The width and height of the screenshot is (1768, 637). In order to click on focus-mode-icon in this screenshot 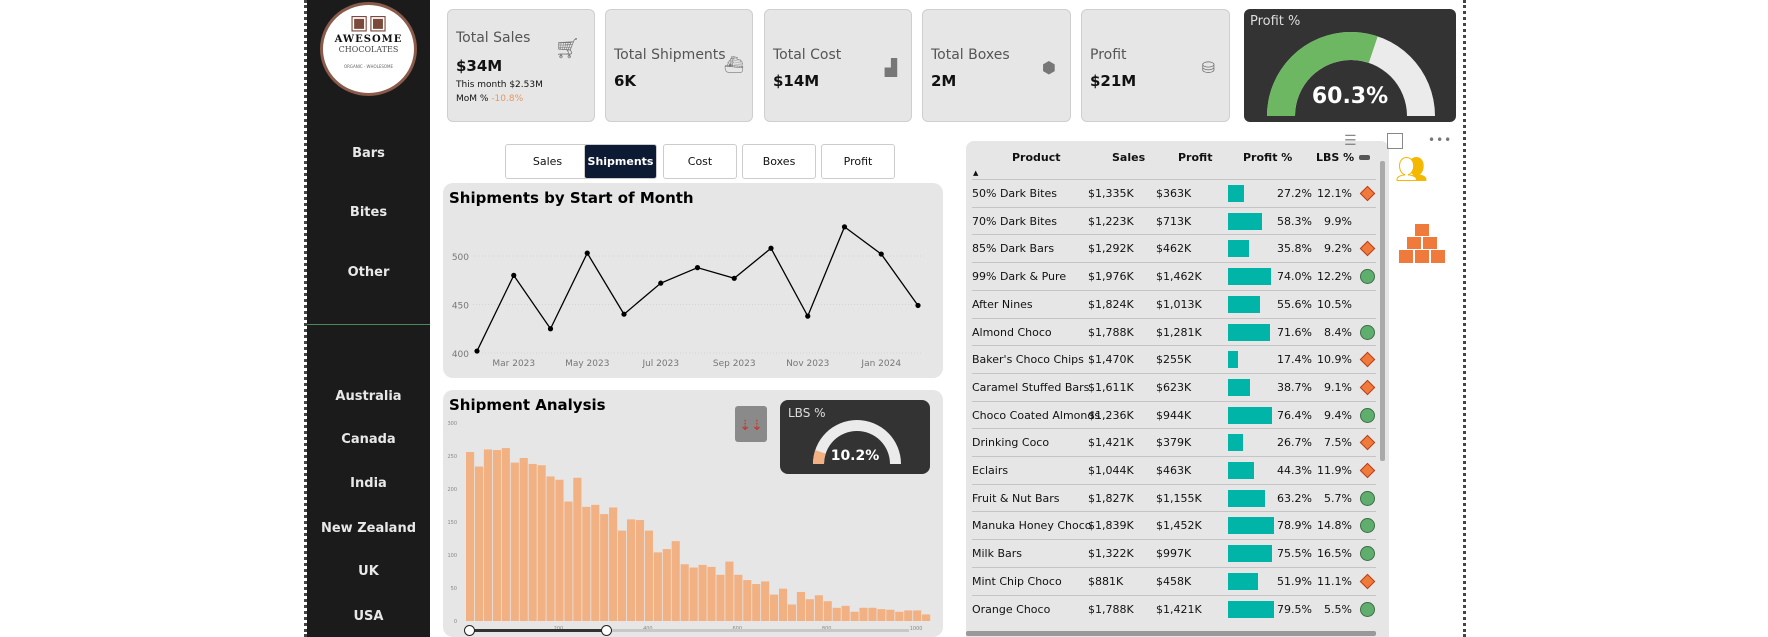, I will do `click(1395, 141)`.